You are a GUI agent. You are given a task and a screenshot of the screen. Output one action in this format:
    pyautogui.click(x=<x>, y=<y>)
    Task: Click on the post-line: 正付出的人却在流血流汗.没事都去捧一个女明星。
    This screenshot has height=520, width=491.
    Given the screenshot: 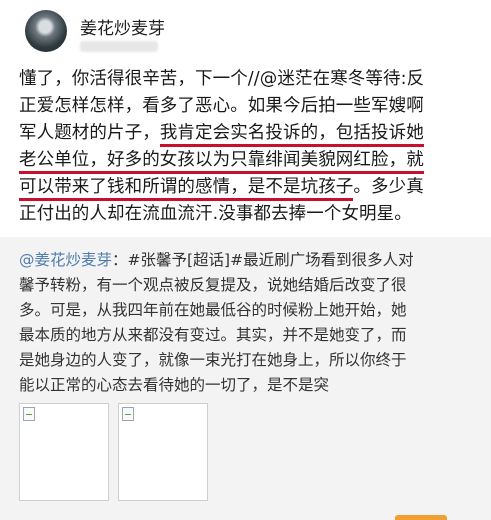 What is the action you would take?
    pyautogui.click(x=215, y=214)
    